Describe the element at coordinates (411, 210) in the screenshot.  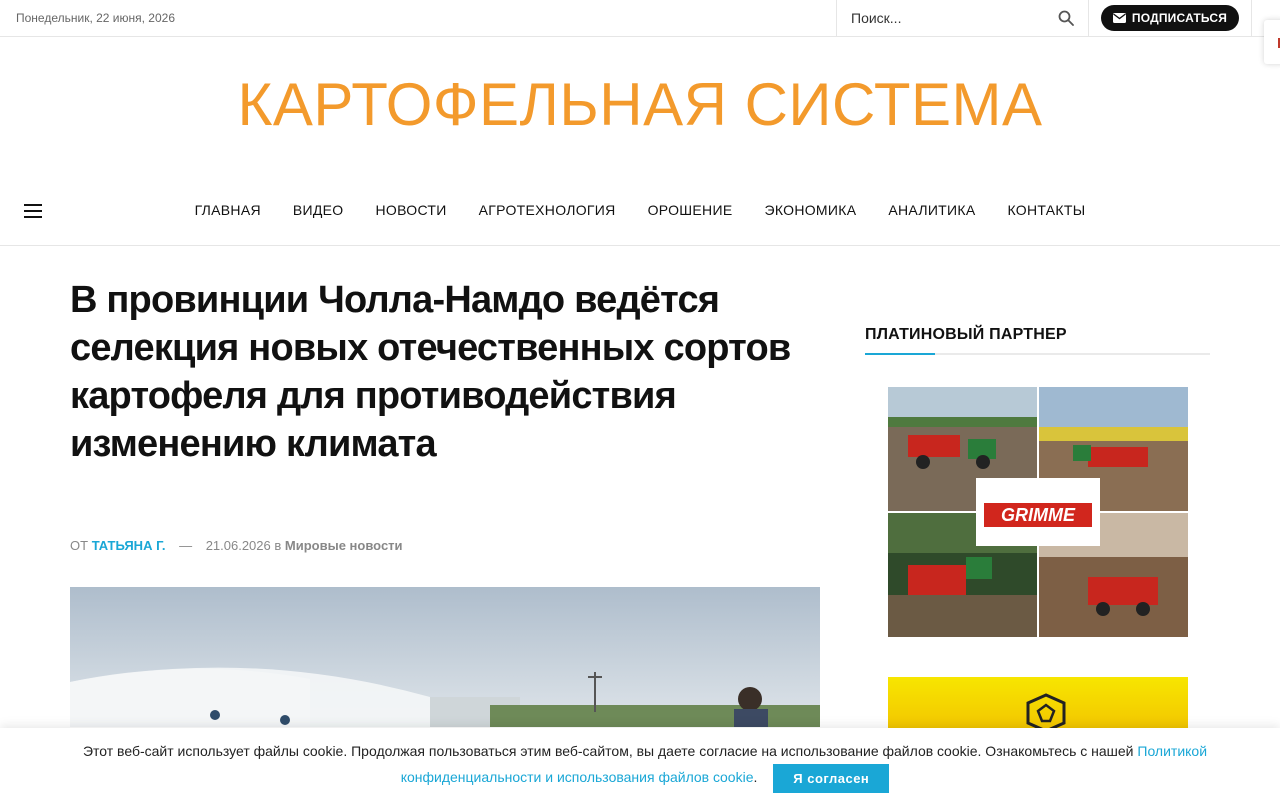
I see `nav-item-news: НОВОСТИ` at that location.